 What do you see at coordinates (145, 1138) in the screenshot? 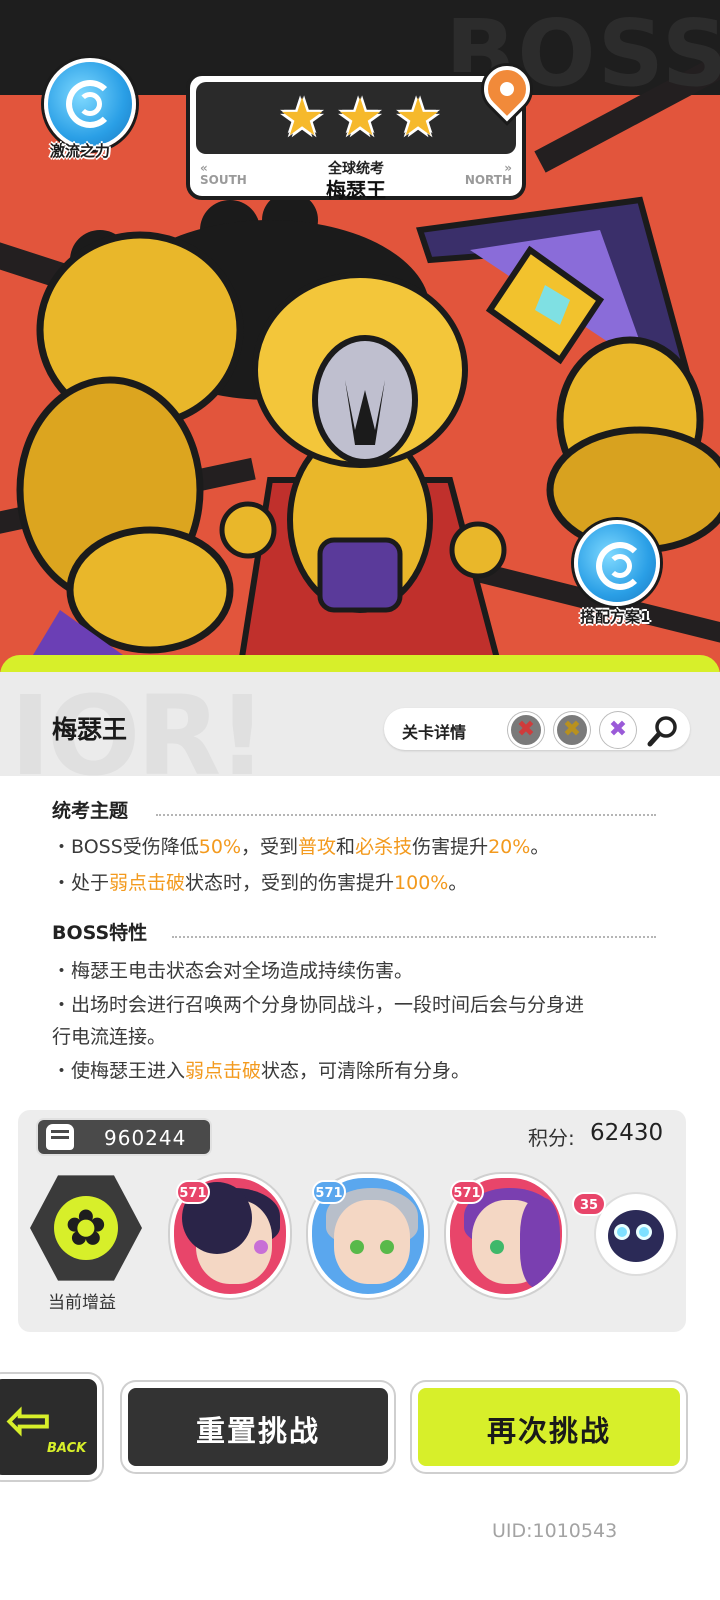
I see `power-value: 960244` at bounding box center [145, 1138].